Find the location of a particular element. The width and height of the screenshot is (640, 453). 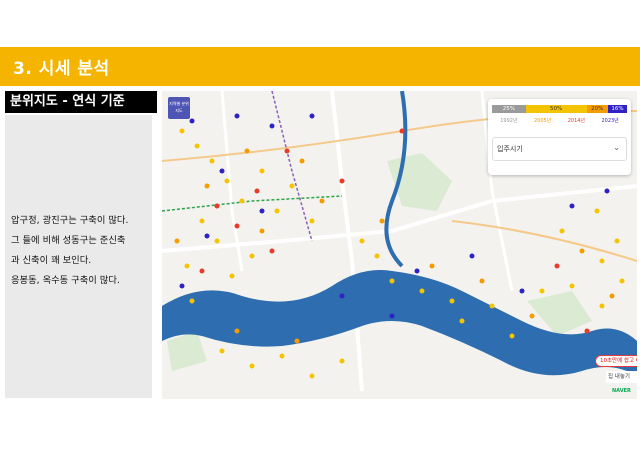

description-line: 응봉동, 옥수동 구축이 많다. is located at coordinates (65, 280).